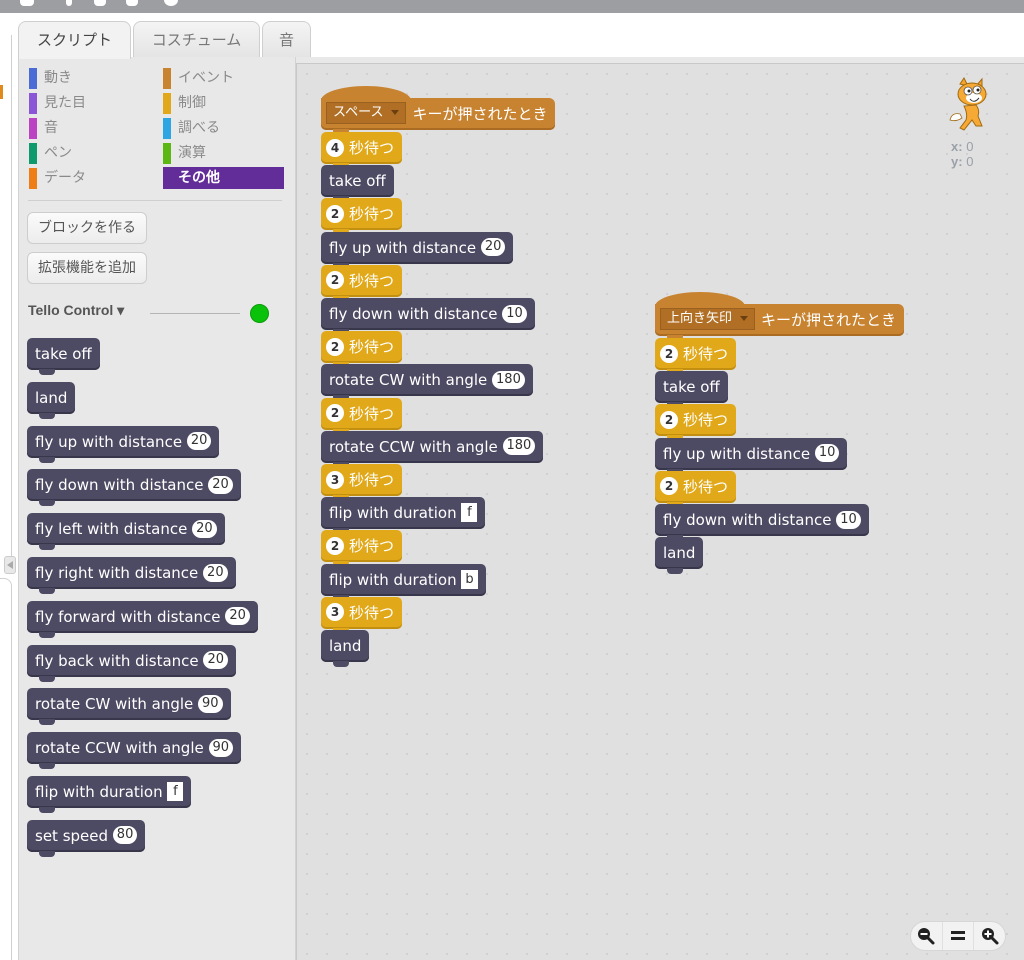  I want to click on palette-block: set speed 80, so click(86, 838).